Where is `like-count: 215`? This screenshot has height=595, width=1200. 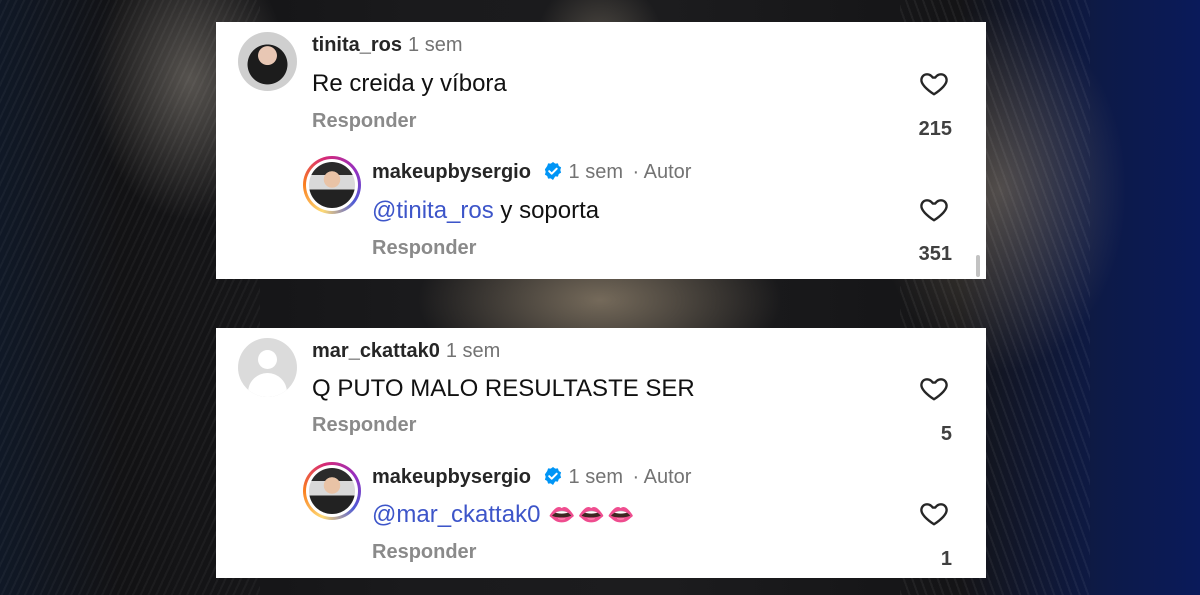
like-count: 215 is located at coordinates (935, 129).